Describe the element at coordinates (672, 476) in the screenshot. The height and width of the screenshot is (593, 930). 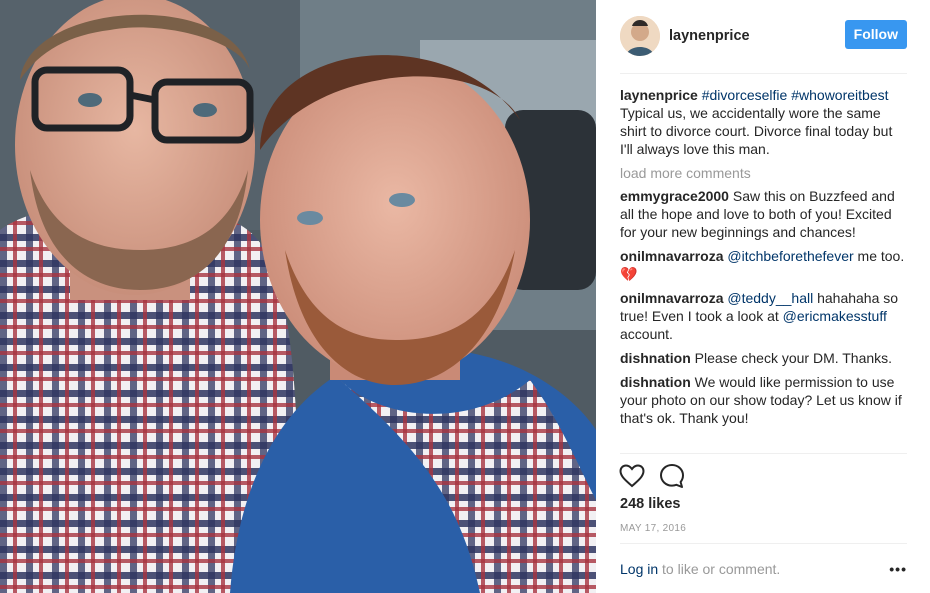
I see `speech-bubble-icon` at that location.